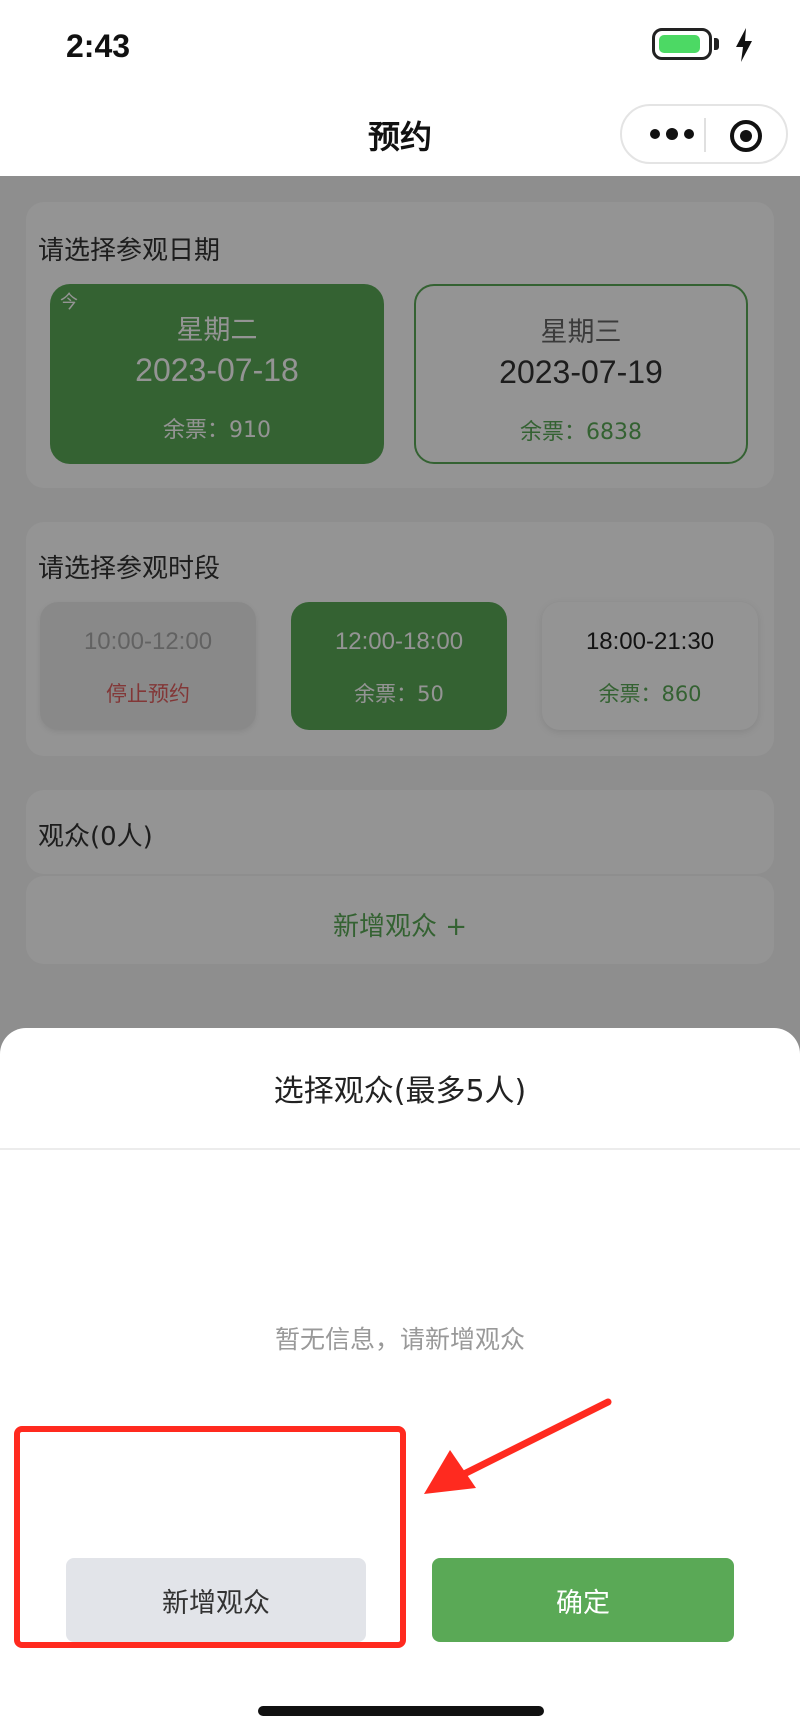 The height and width of the screenshot is (1731, 800). I want to click on audience-card: 观众(0人), so click(400, 832).